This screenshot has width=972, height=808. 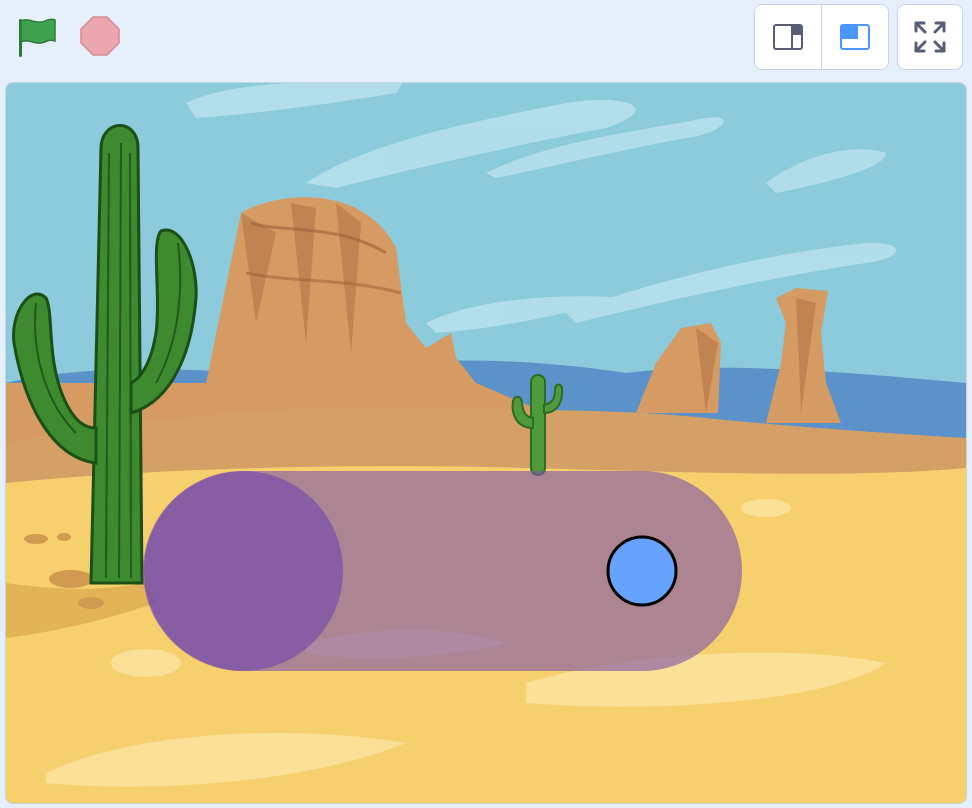 I want to click on small-stage-icon, so click(x=788, y=37).